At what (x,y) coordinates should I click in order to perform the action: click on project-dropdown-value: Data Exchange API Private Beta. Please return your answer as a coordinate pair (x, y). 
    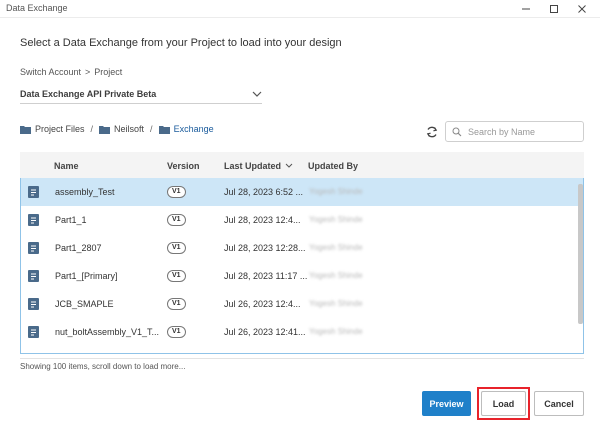
    Looking at the image, I should click on (88, 93).